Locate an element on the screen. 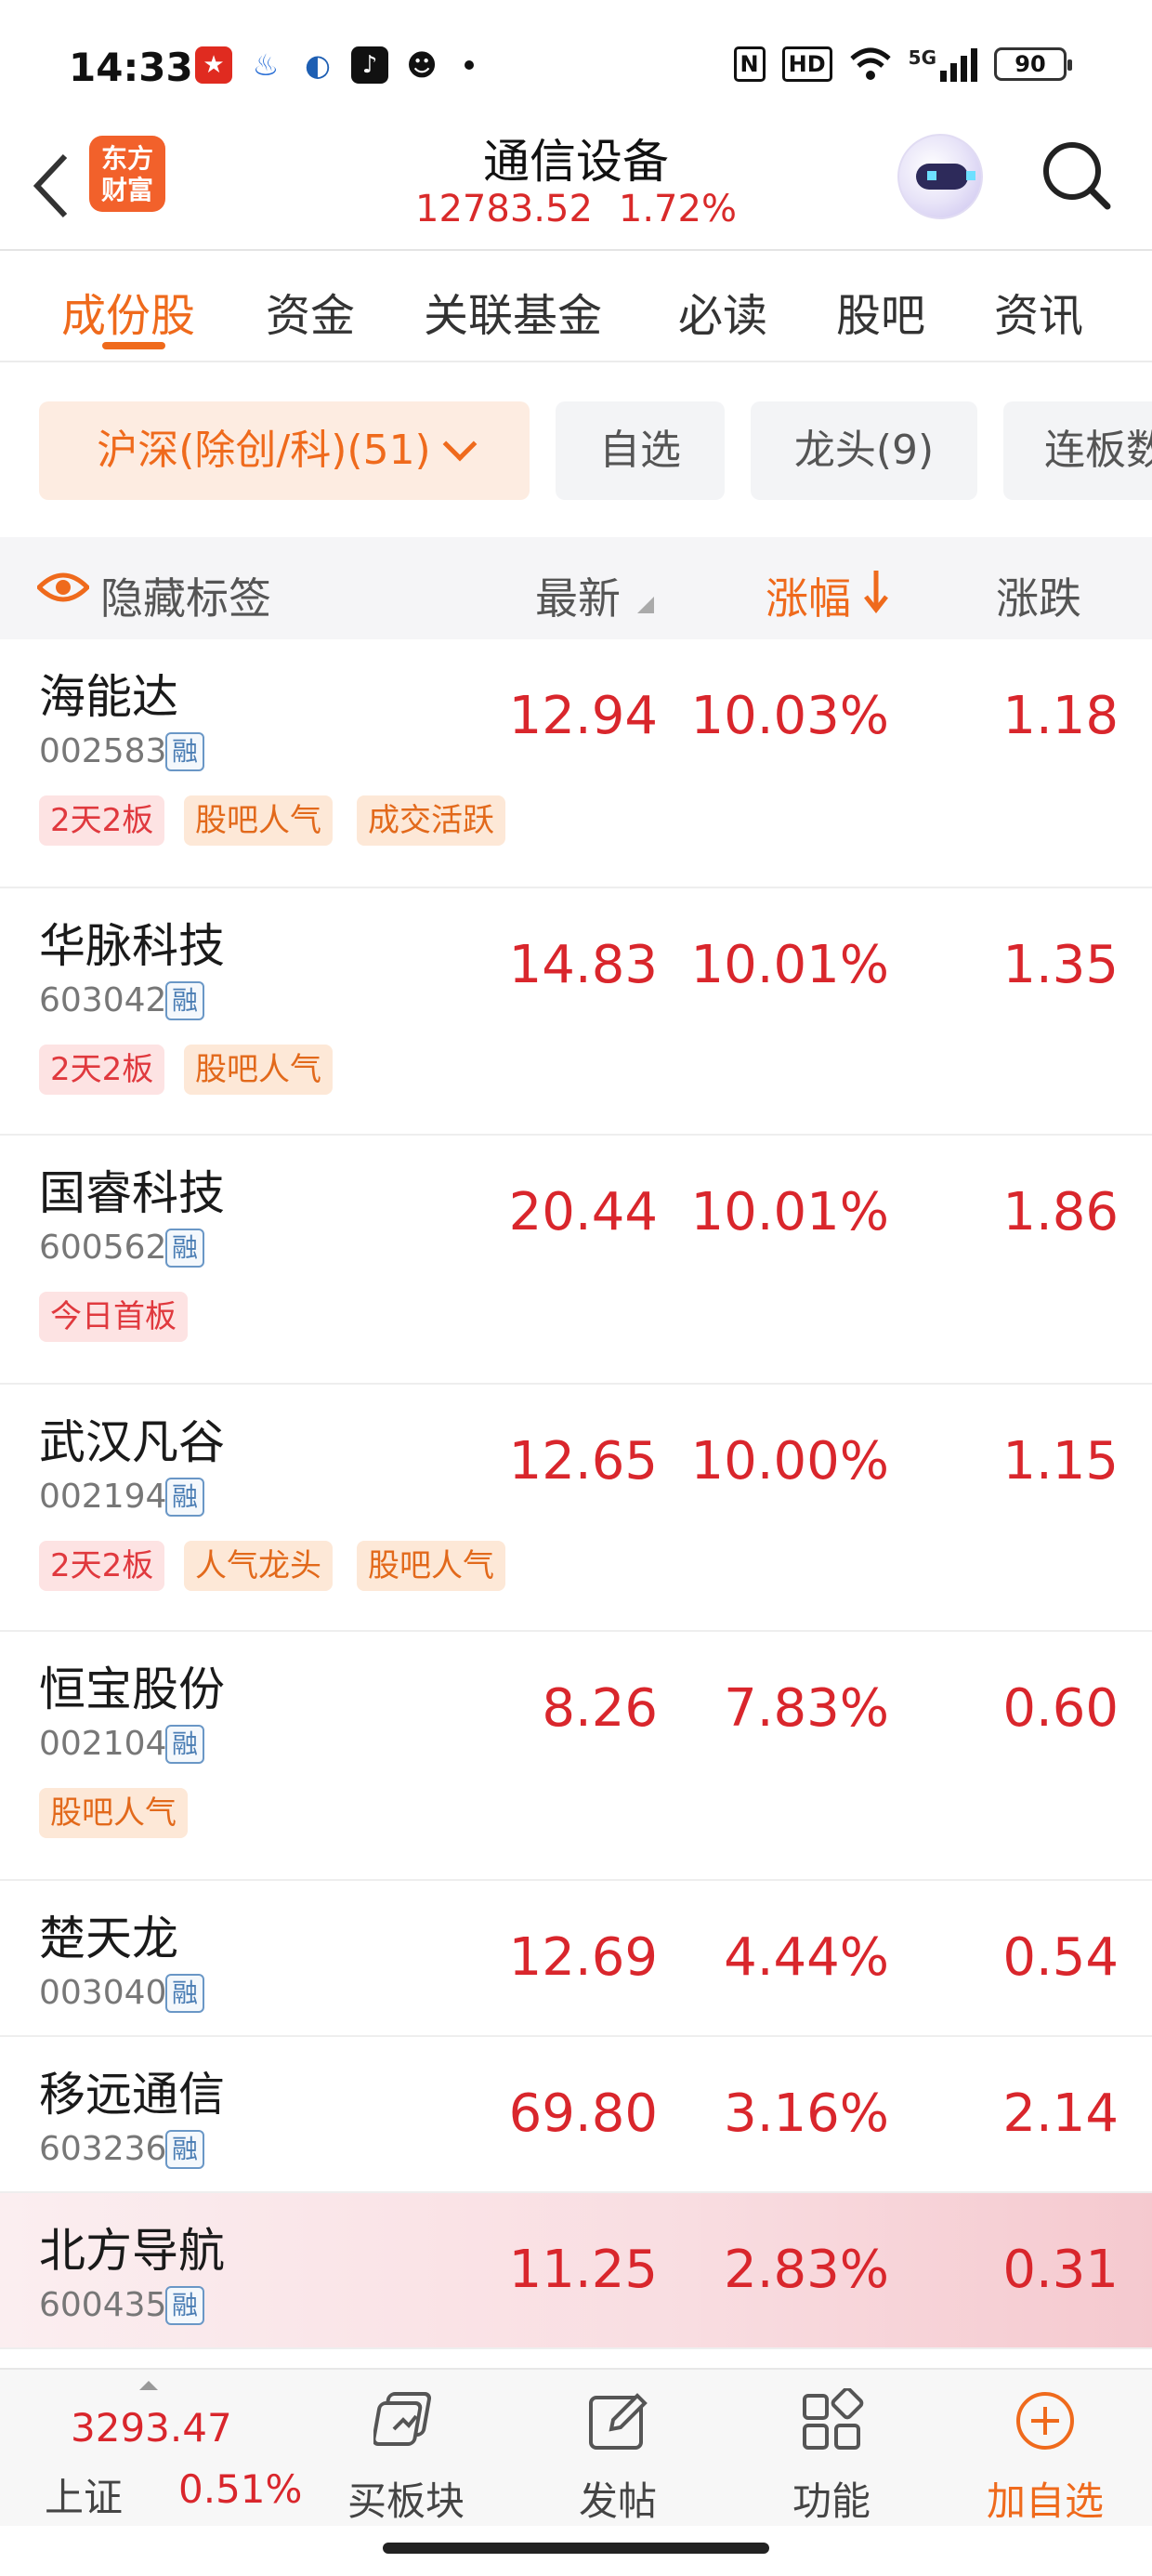  stock-code: 603042 is located at coordinates (103, 1000).